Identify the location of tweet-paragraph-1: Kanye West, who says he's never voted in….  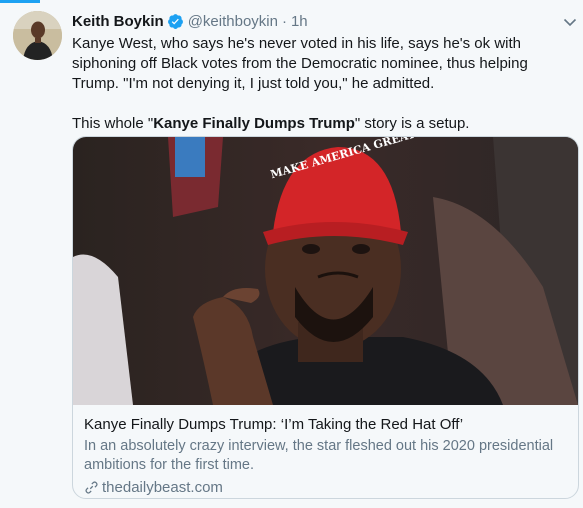
(300, 63).